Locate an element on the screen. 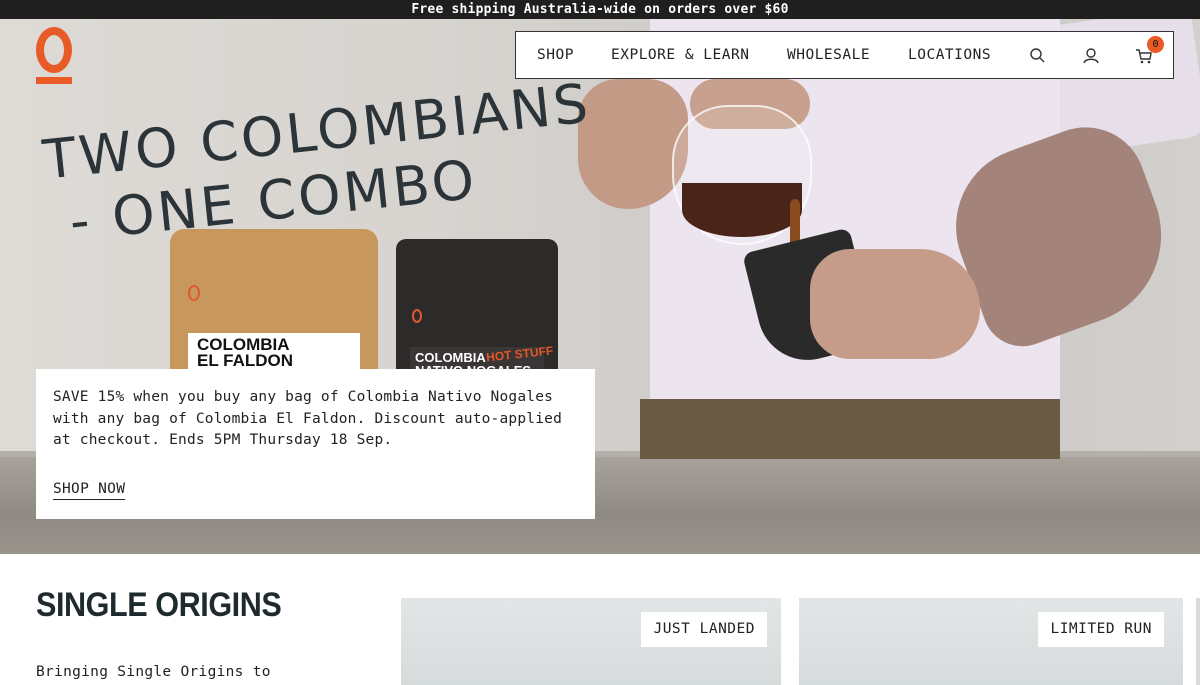 The width and height of the screenshot is (1200, 685). hero-person-pants is located at coordinates (850, 429).